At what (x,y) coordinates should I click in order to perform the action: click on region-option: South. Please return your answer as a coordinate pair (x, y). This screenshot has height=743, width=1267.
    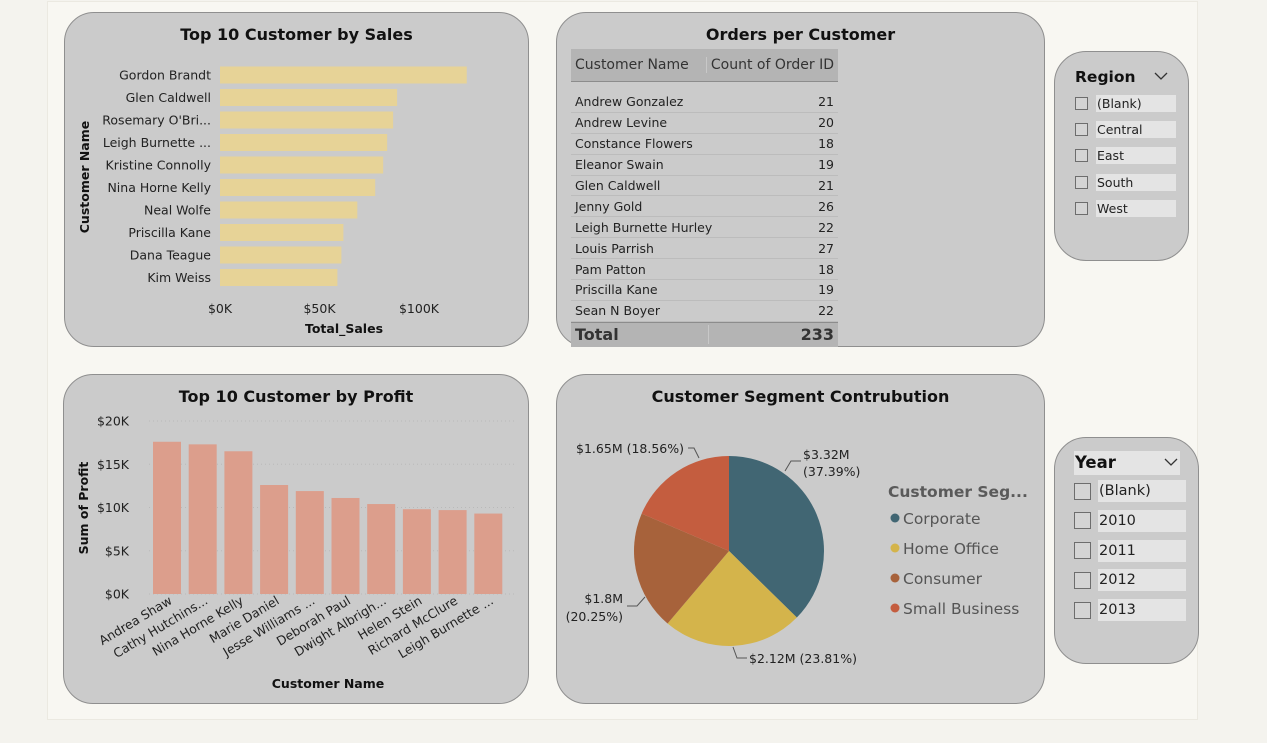
    Looking at the image, I should click on (1125, 182).